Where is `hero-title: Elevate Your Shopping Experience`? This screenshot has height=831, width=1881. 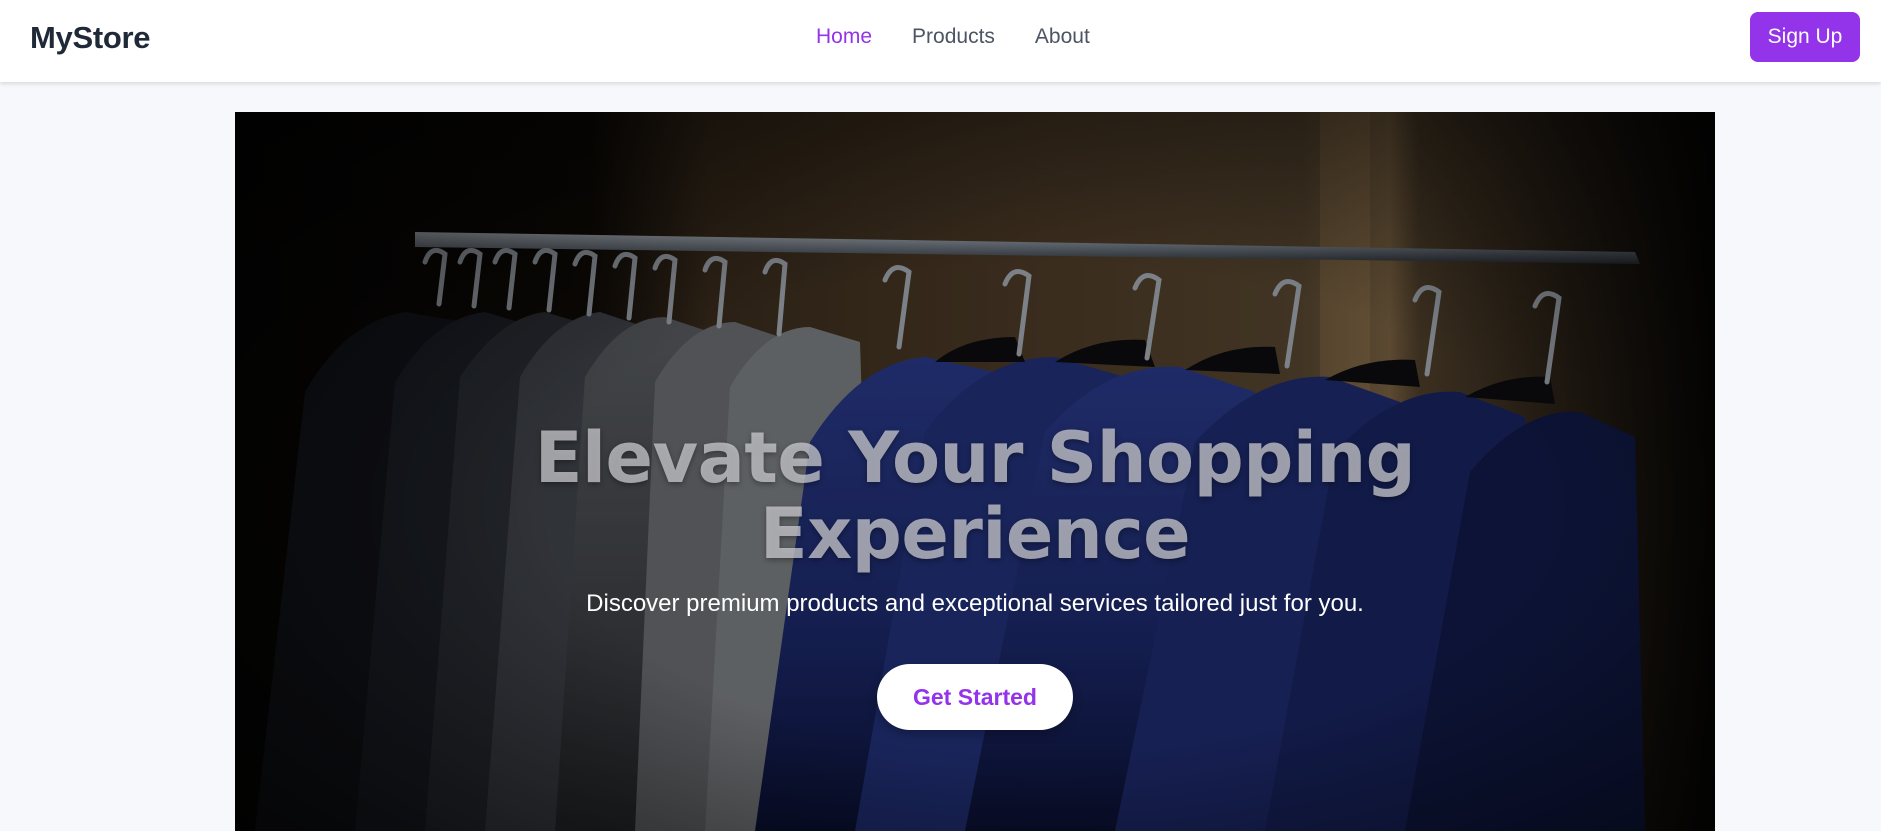
hero-title: Elevate Your Shopping Experience is located at coordinates (975, 496).